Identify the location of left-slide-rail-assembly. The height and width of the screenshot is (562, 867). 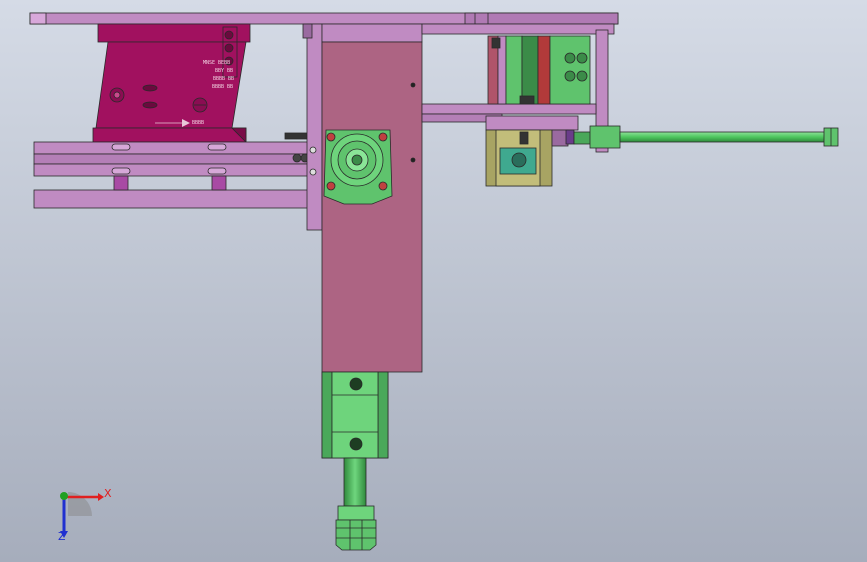
(172, 170).